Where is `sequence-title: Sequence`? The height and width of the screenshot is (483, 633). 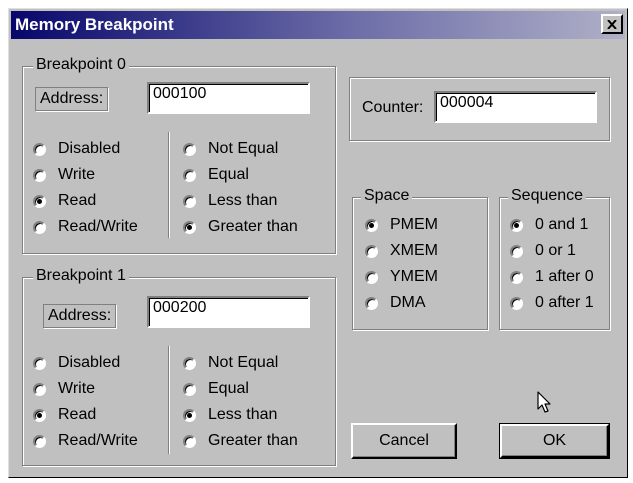
sequence-title: Sequence is located at coordinates (547, 196).